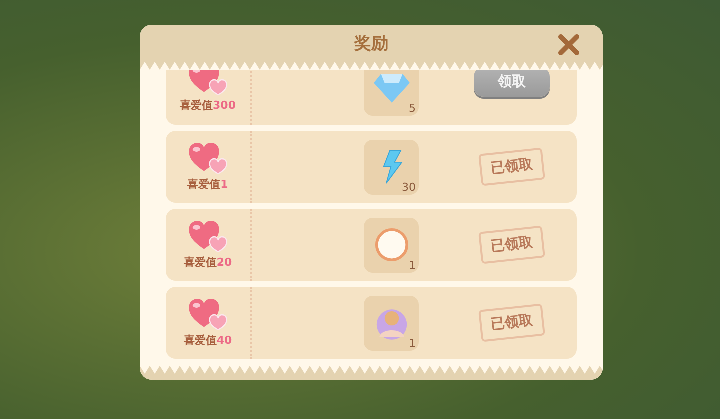  Describe the element at coordinates (391, 167) in the screenshot. I see `lightning-icon` at that location.